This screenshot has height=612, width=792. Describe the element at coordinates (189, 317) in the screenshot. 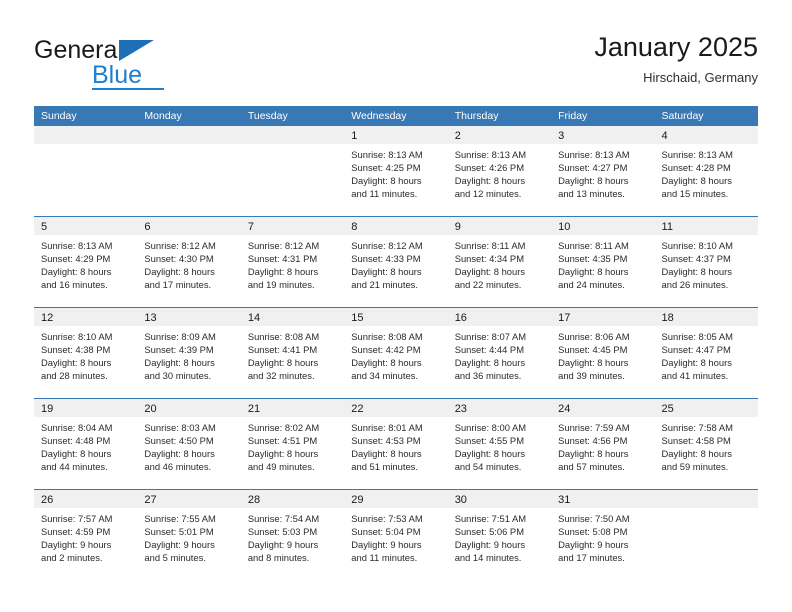

I see `day-number-band: 13` at that location.